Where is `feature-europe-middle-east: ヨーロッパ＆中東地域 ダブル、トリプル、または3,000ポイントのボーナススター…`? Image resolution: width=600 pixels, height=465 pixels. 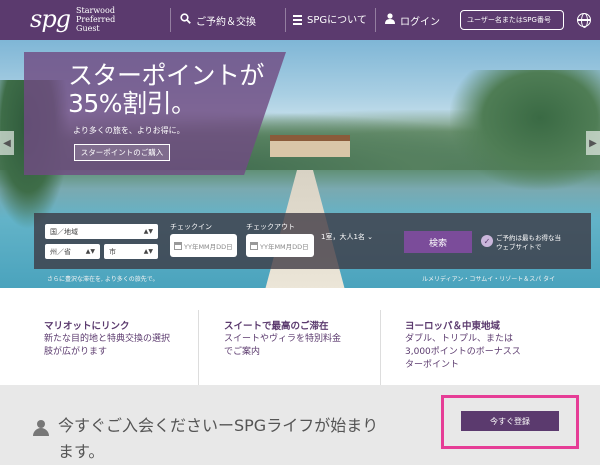
feature-europe-middle-east: ヨーロッパ＆中東地域 ダブル、トリプル、または3,000ポイントのボーナススター… is located at coordinates (465, 346).